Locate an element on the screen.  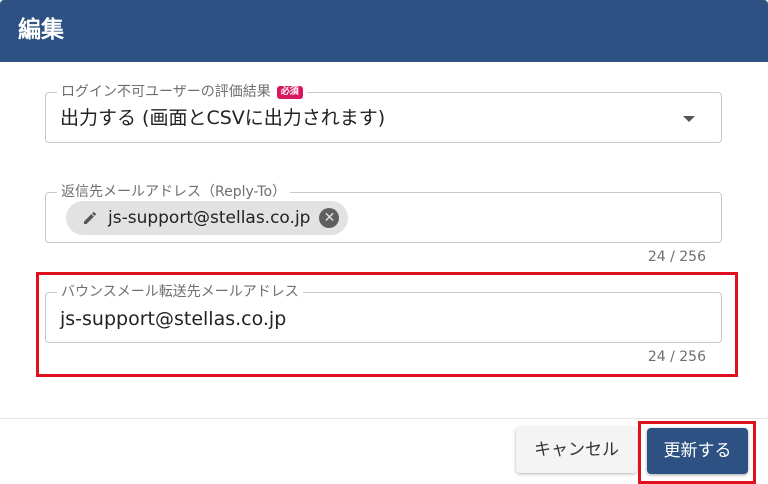
chip-remove-icon: ✕ is located at coordinates (329, 218).